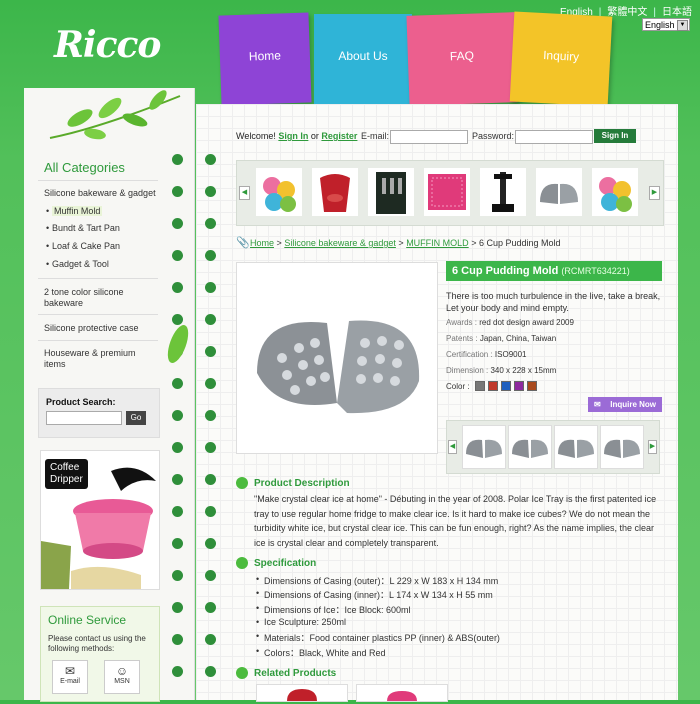 The image size is (700, 704). What do you see at coordinates (70, 671) in the screenshot?
I see `mail-icon: ✉` at bounding box center [70, 671].